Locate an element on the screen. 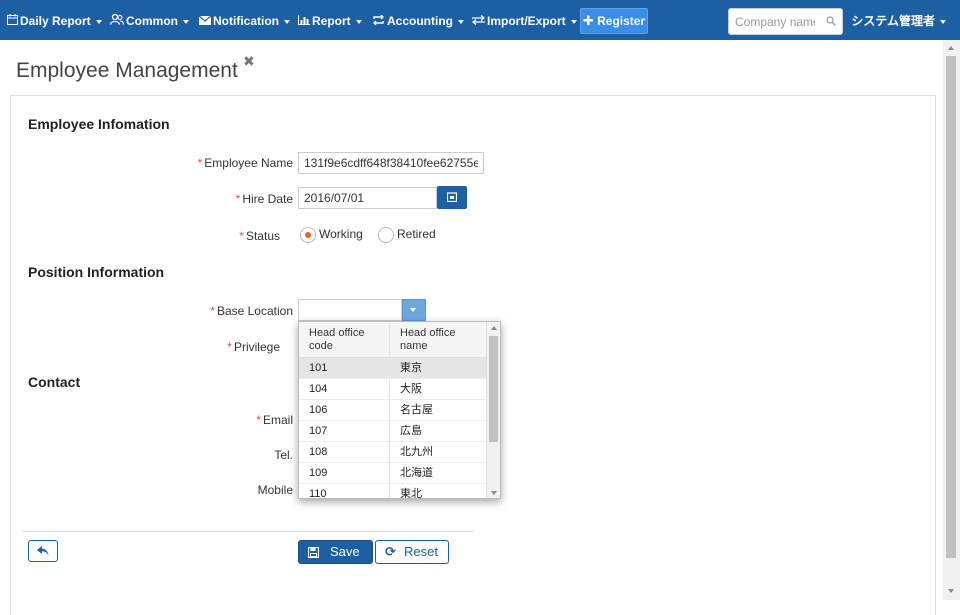  row-code: 109 is located at coordinates (318, 473).